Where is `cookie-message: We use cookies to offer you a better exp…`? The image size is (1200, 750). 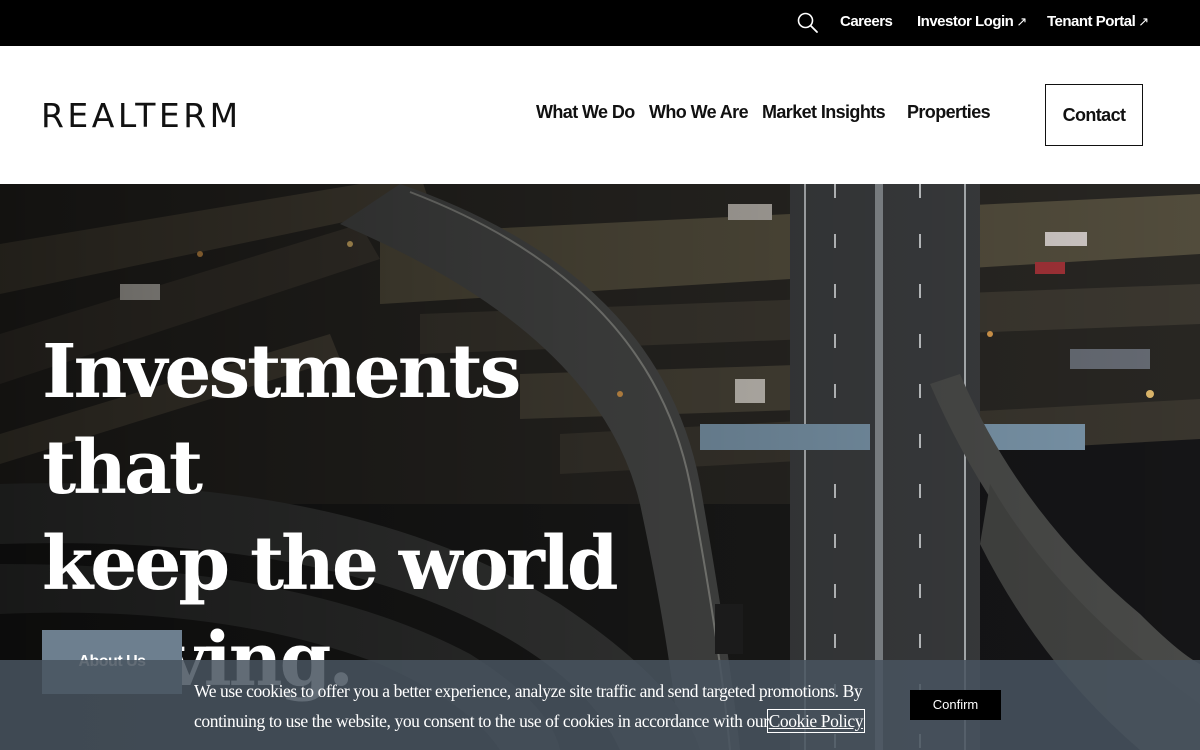 cookie-message: We use cookies to offer you a better exp… is located at coordinates (544, 706).